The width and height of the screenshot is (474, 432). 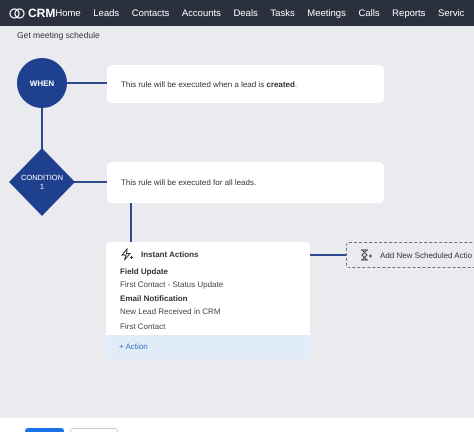 What do you see at coordinates (68, 13) in the screenshot?
I see `nav-tab: Home` at bounding box center [68, 13].